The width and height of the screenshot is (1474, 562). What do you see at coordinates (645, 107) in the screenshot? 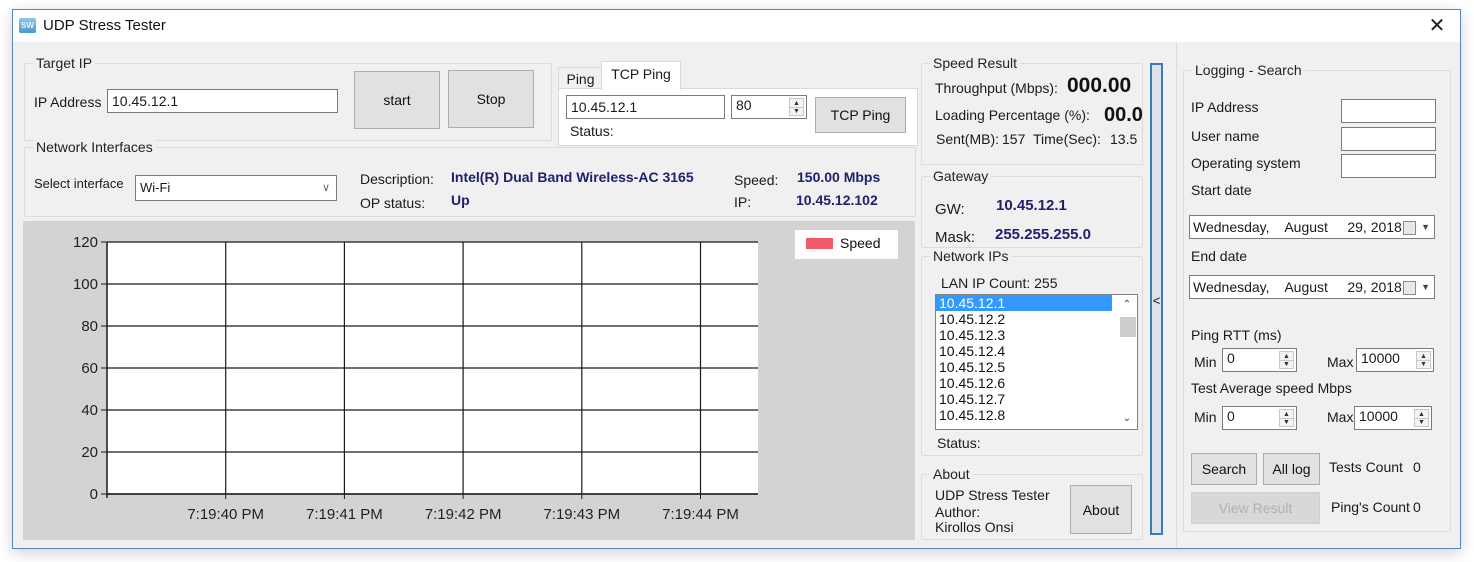
I see `tcp-ping-host-input: 10.45.12.1` at bounding box center [645, 107].